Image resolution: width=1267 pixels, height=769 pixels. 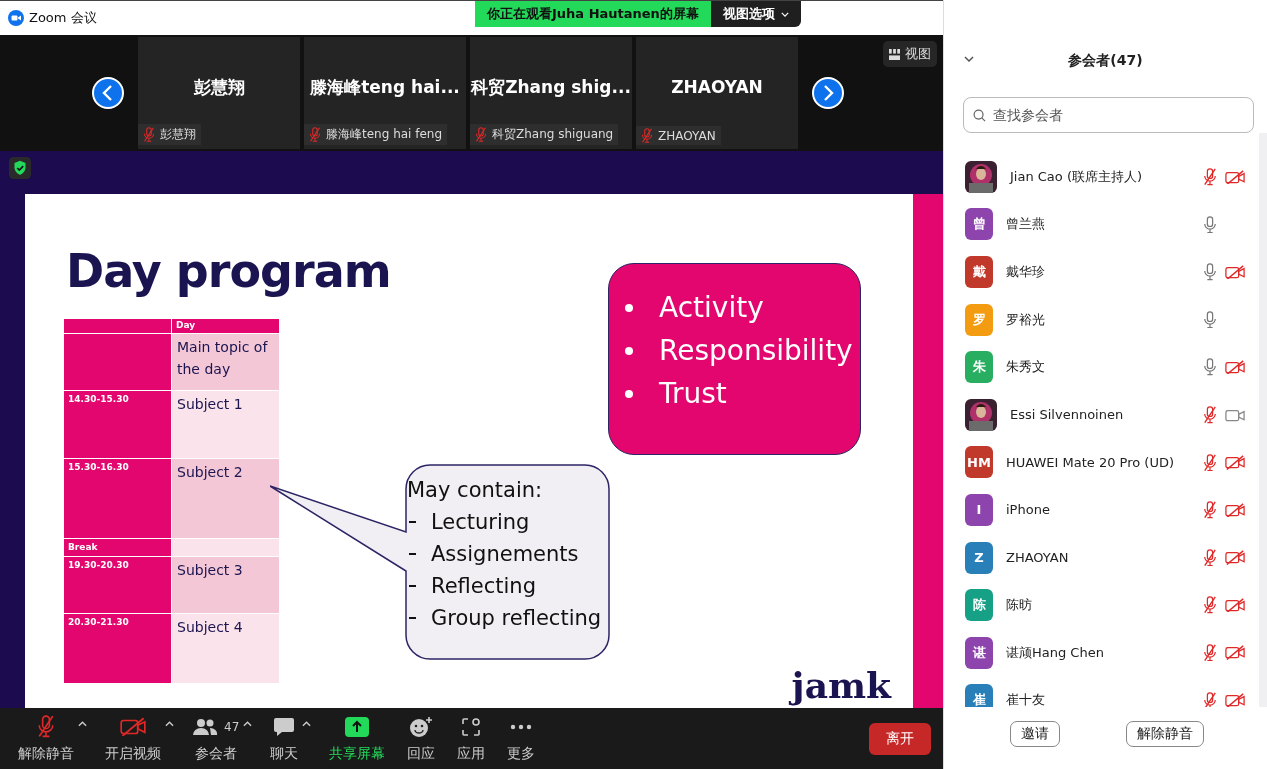 I want to click on panel-title: 参会者(47), so click(x=1105, y=61).